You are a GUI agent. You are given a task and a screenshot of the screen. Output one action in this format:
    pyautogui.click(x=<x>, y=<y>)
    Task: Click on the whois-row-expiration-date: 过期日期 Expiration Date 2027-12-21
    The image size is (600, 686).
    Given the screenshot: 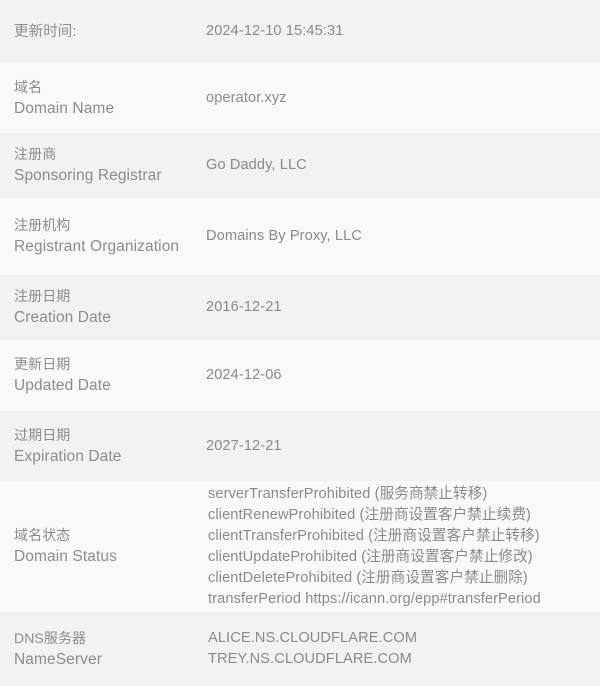 What is the action you would take?
    pyautogui.click(x=300, y=446)
    